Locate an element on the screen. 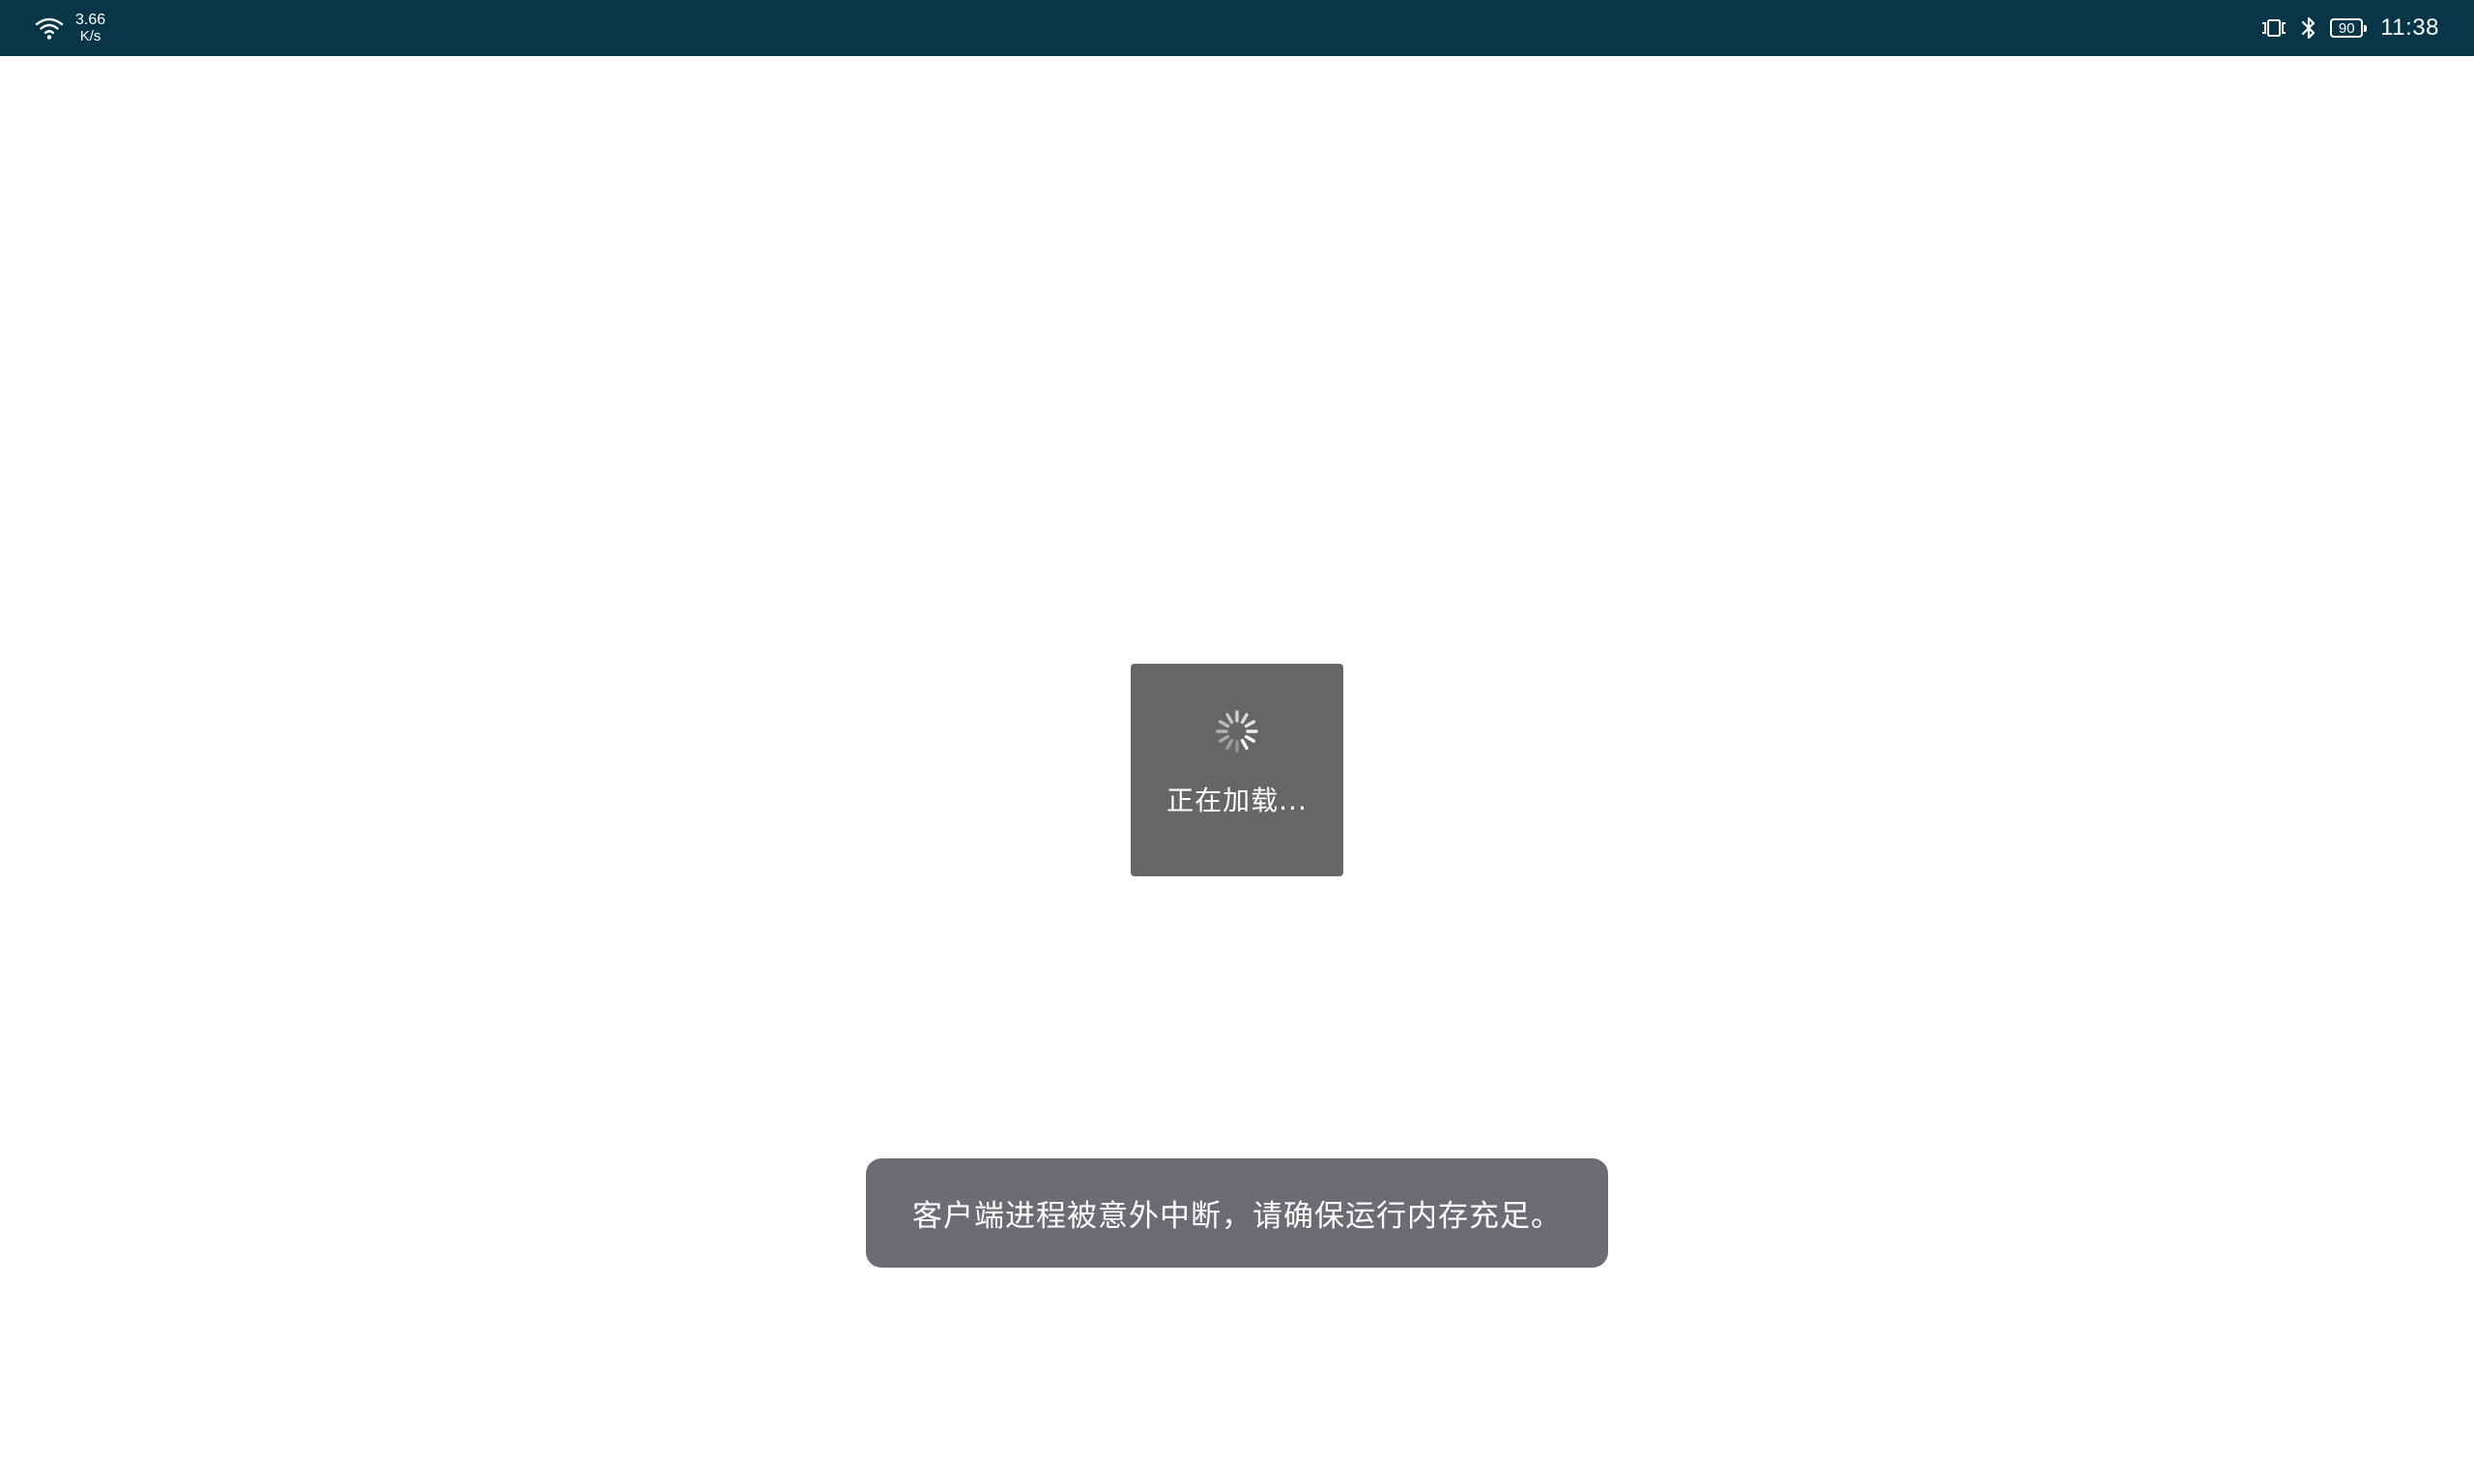 This screenshot has width=2474, height=1484. network-speed-value: 3.66 is located at coordinates (90, 20).